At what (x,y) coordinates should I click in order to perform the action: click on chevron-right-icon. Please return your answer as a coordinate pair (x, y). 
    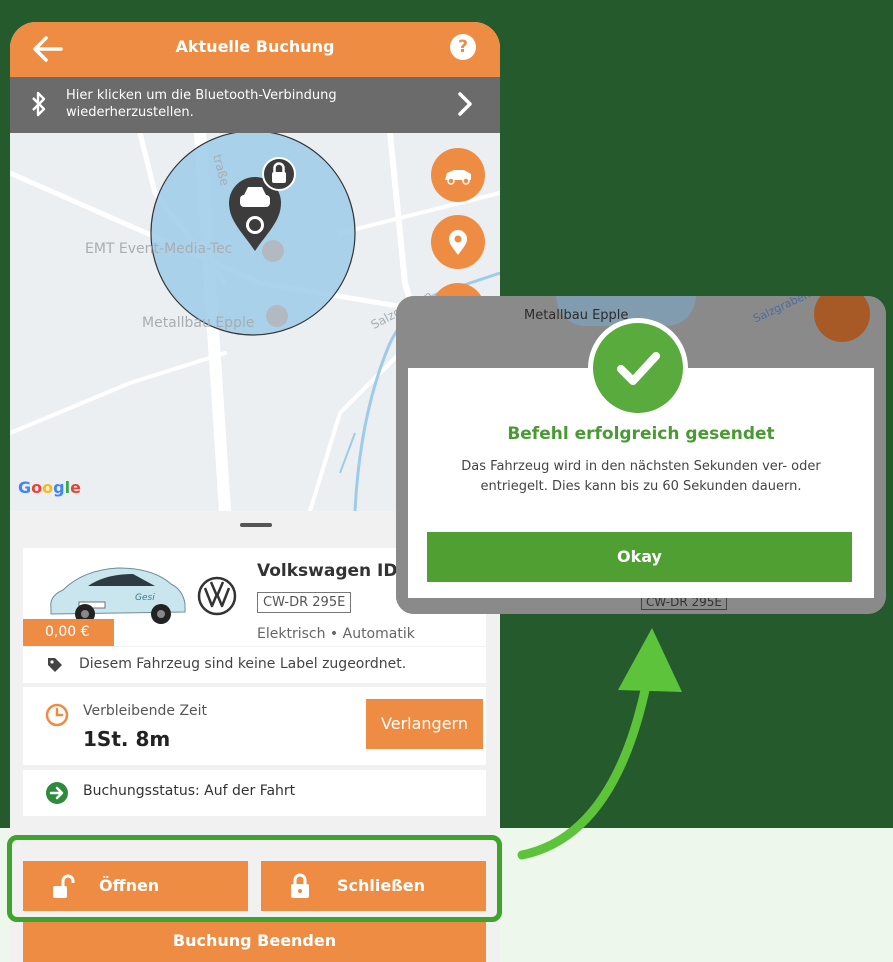
    Looking at the image, I should click on (465, 104).